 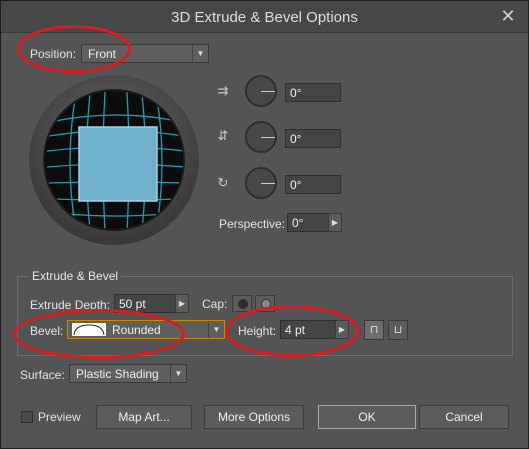 I want to click on cap-off-icon, so click(x=266, y=304).